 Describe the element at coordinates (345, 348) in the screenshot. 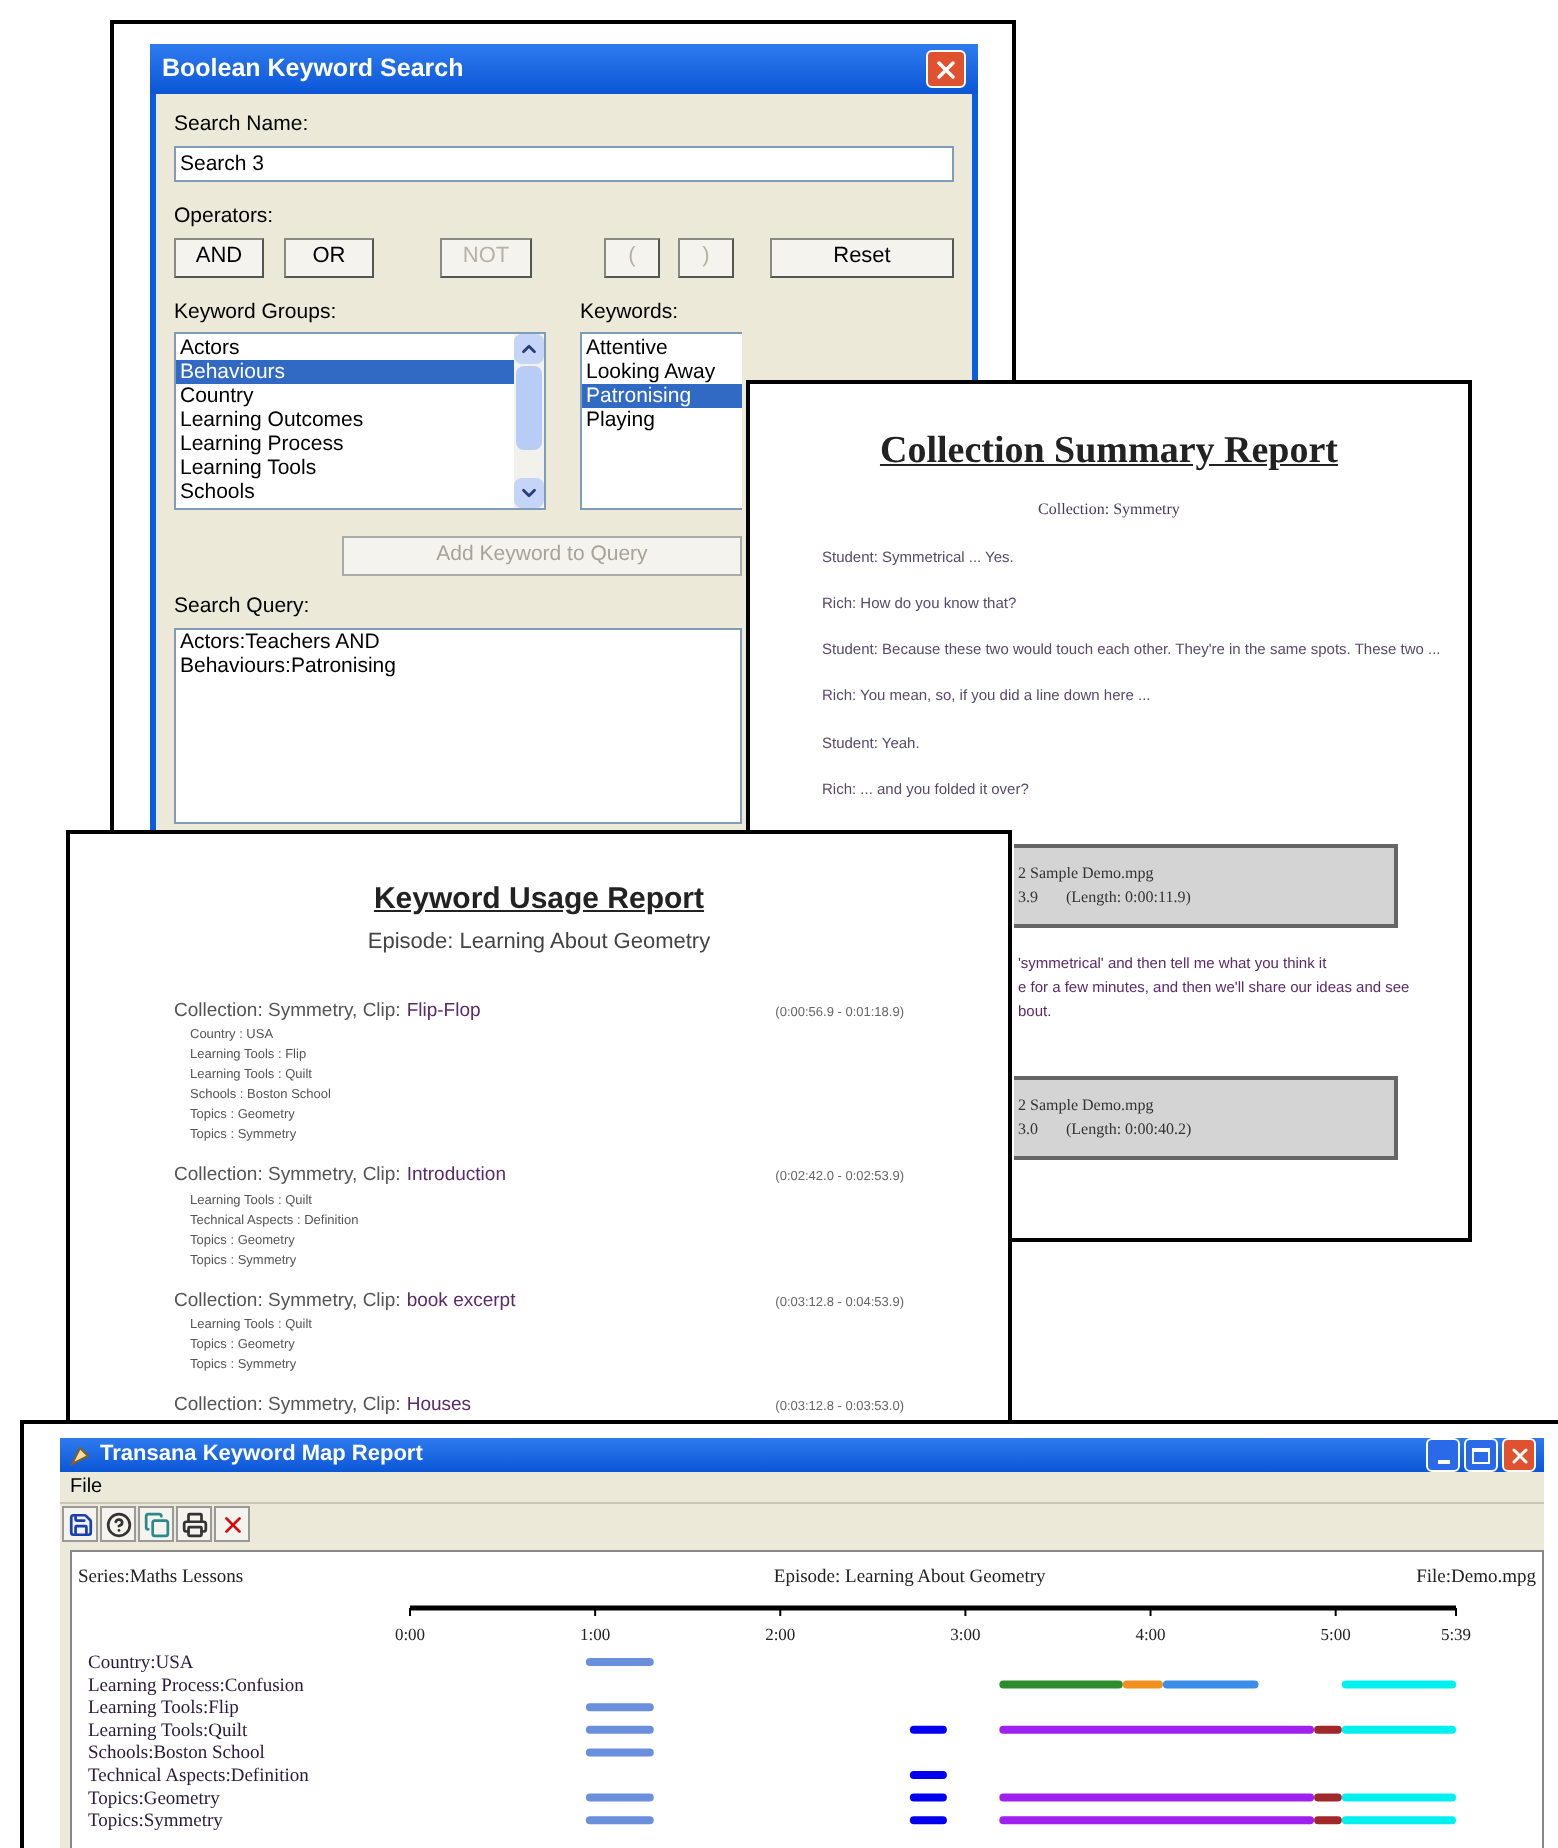

I see `list-item: Actors` at that location.